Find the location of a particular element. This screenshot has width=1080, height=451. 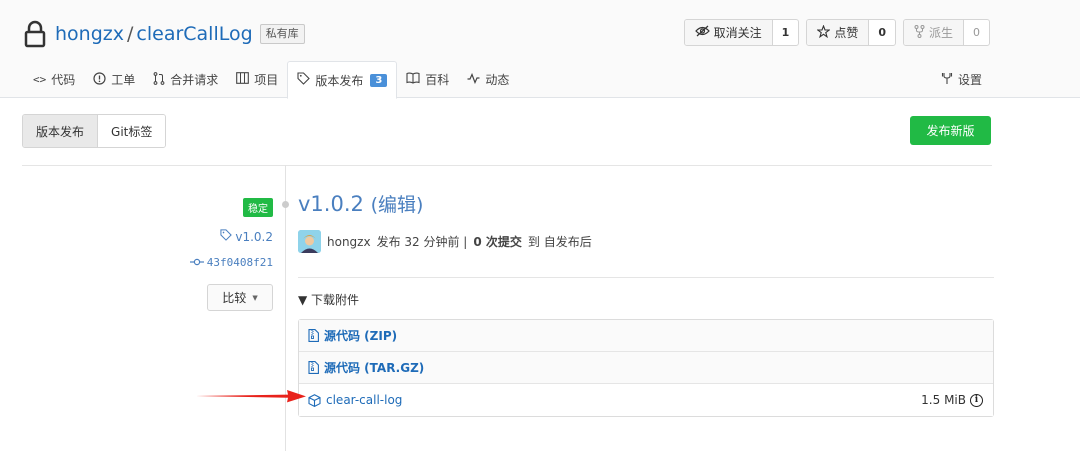

release-commit-link: 43f0408f21 is located at coordinates (231, 262).